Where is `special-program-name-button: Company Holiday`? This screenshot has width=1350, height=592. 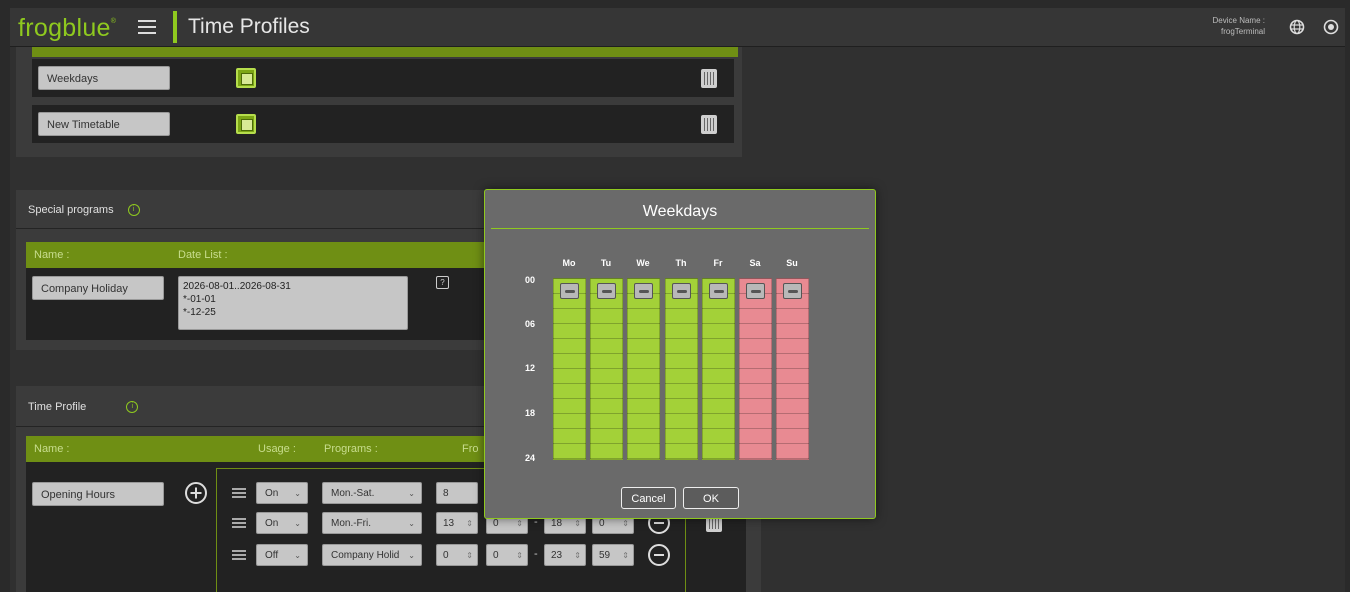
special-program-name-button: Company Holiday is located at coordinates (98, 288).